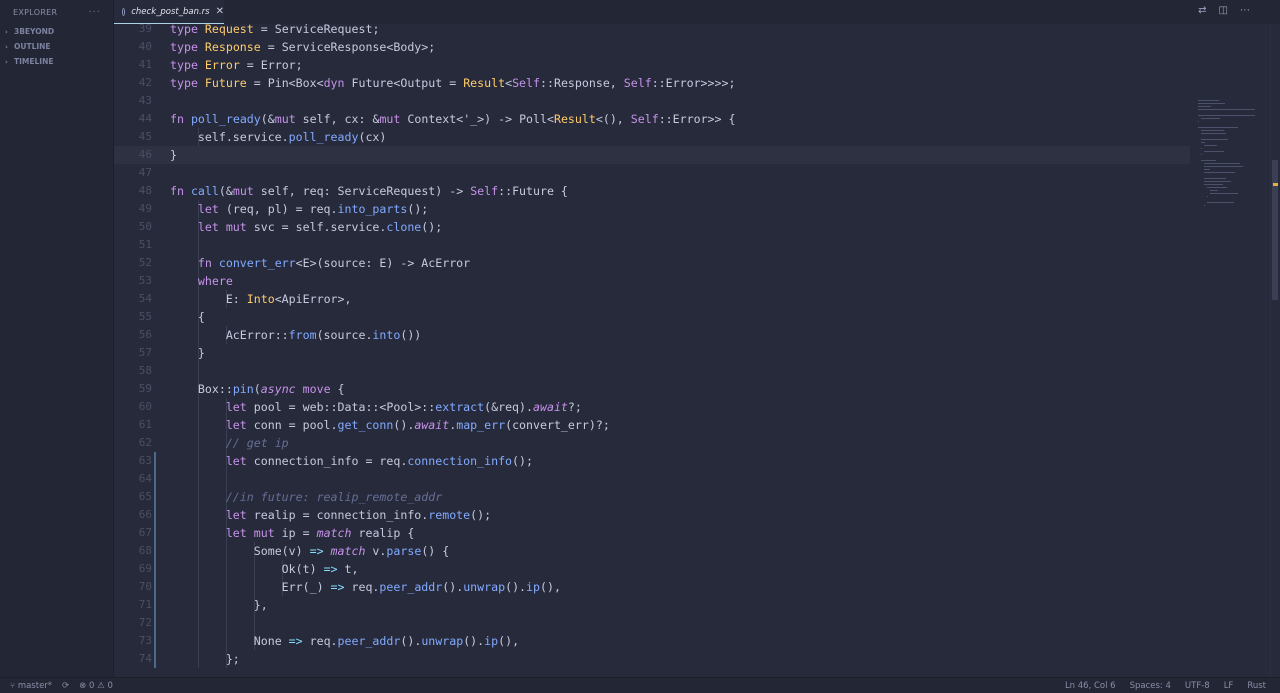 Image resolution: width=1280 pixels, height=693 pixels. I want to click on line-number: 47, so click(133, 173).